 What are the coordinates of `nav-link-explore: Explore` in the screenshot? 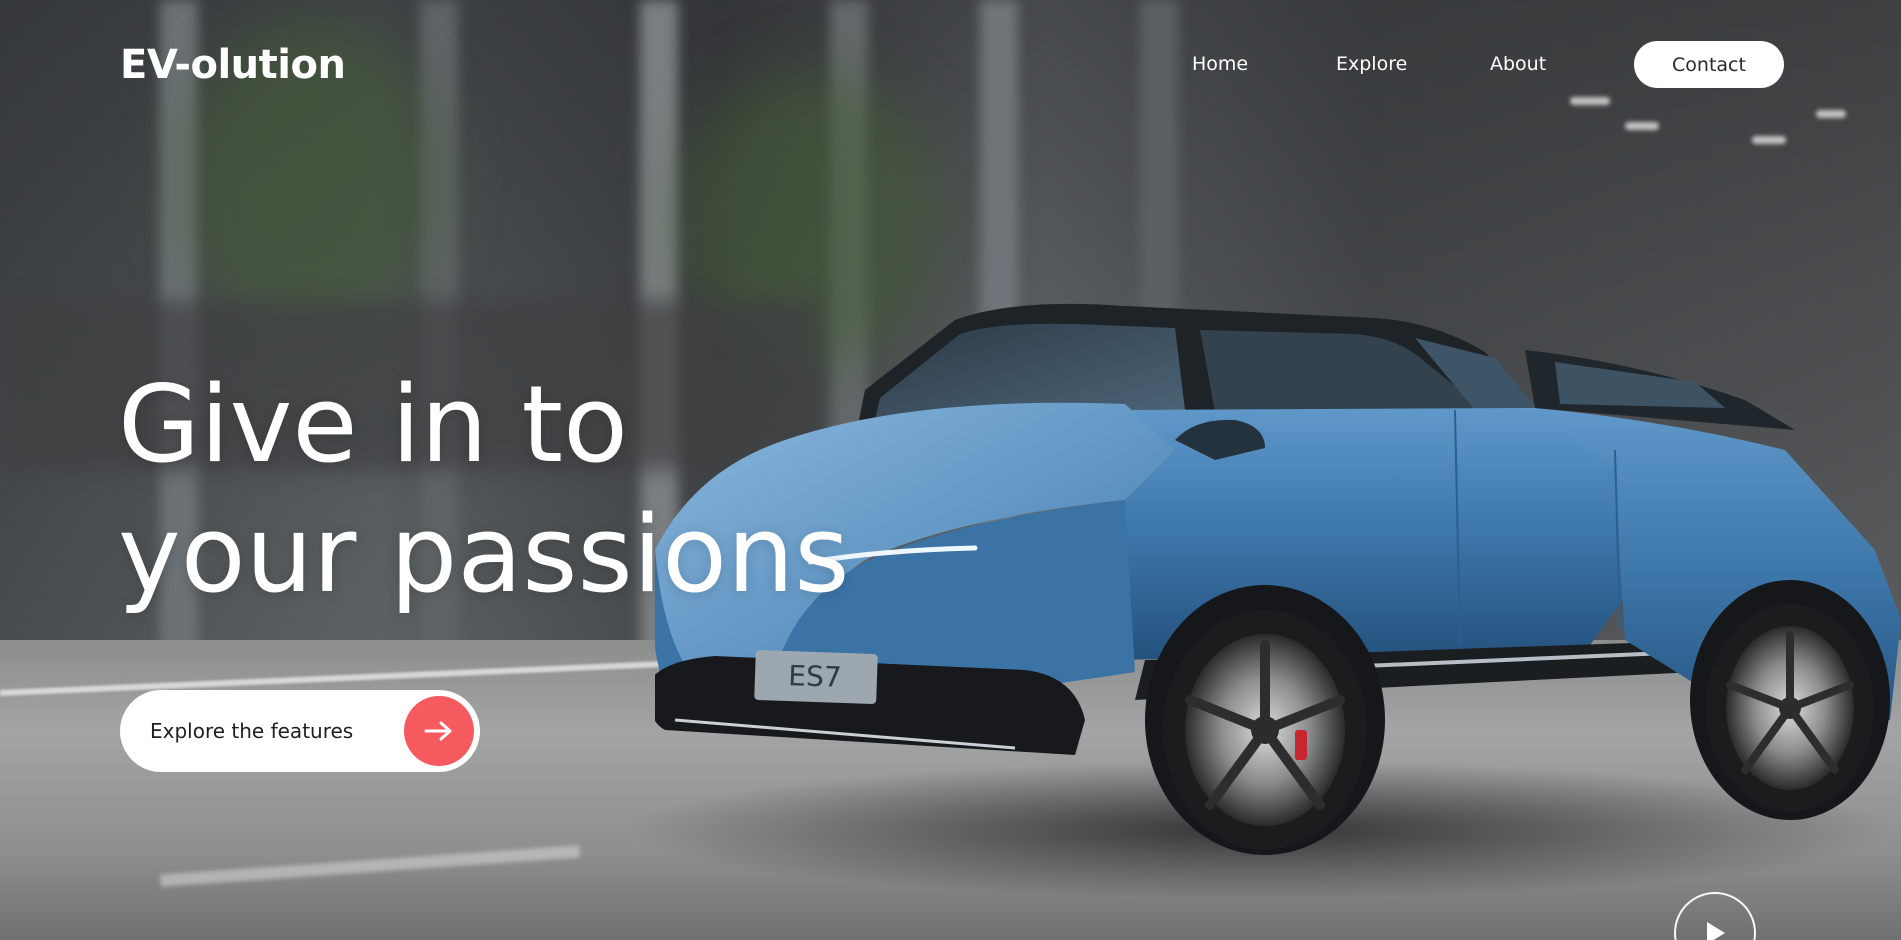 It's located at (1396, 64).